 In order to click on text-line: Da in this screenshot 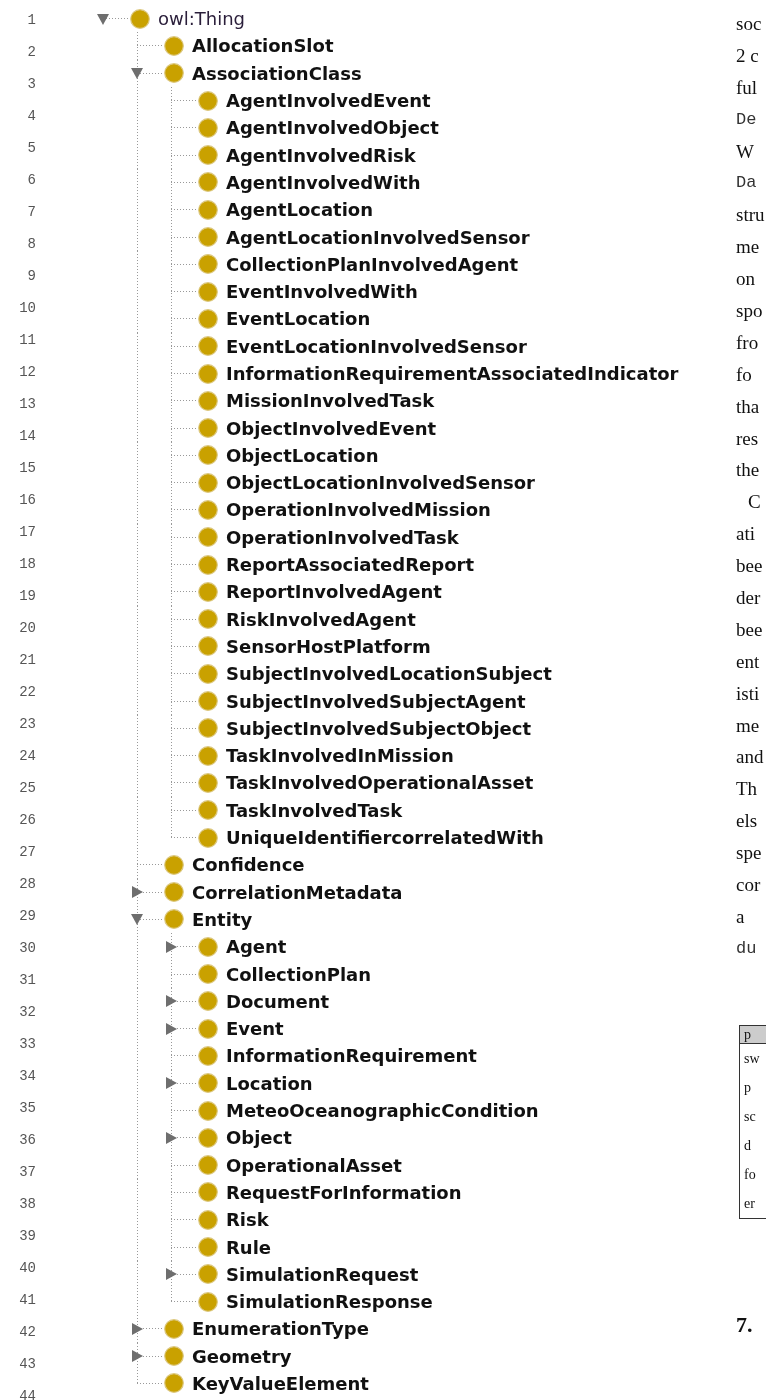, I will do `click(747, 183)`.